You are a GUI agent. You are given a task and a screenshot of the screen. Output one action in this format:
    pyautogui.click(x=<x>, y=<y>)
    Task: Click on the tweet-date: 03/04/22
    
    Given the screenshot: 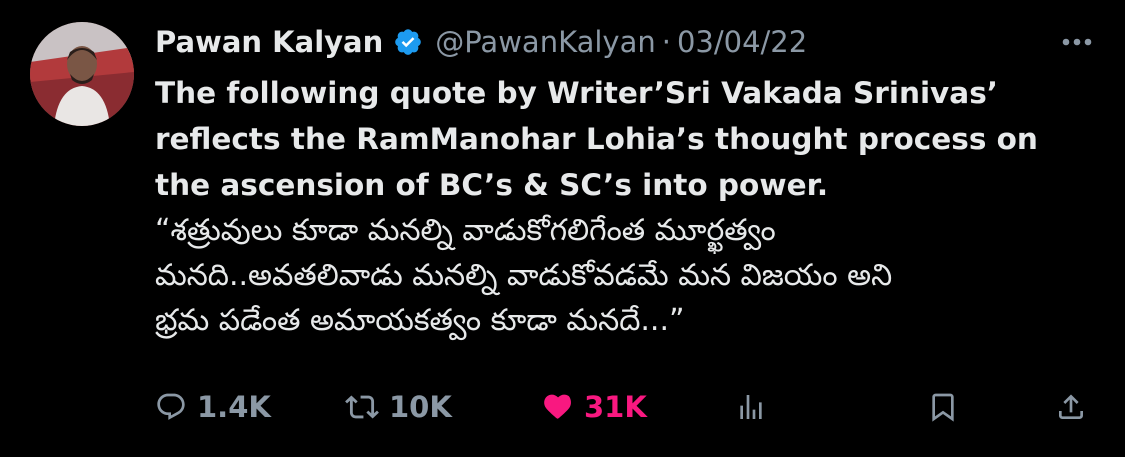 What is the action you would take?
    pyautogui.click(x=742, y=42)
    